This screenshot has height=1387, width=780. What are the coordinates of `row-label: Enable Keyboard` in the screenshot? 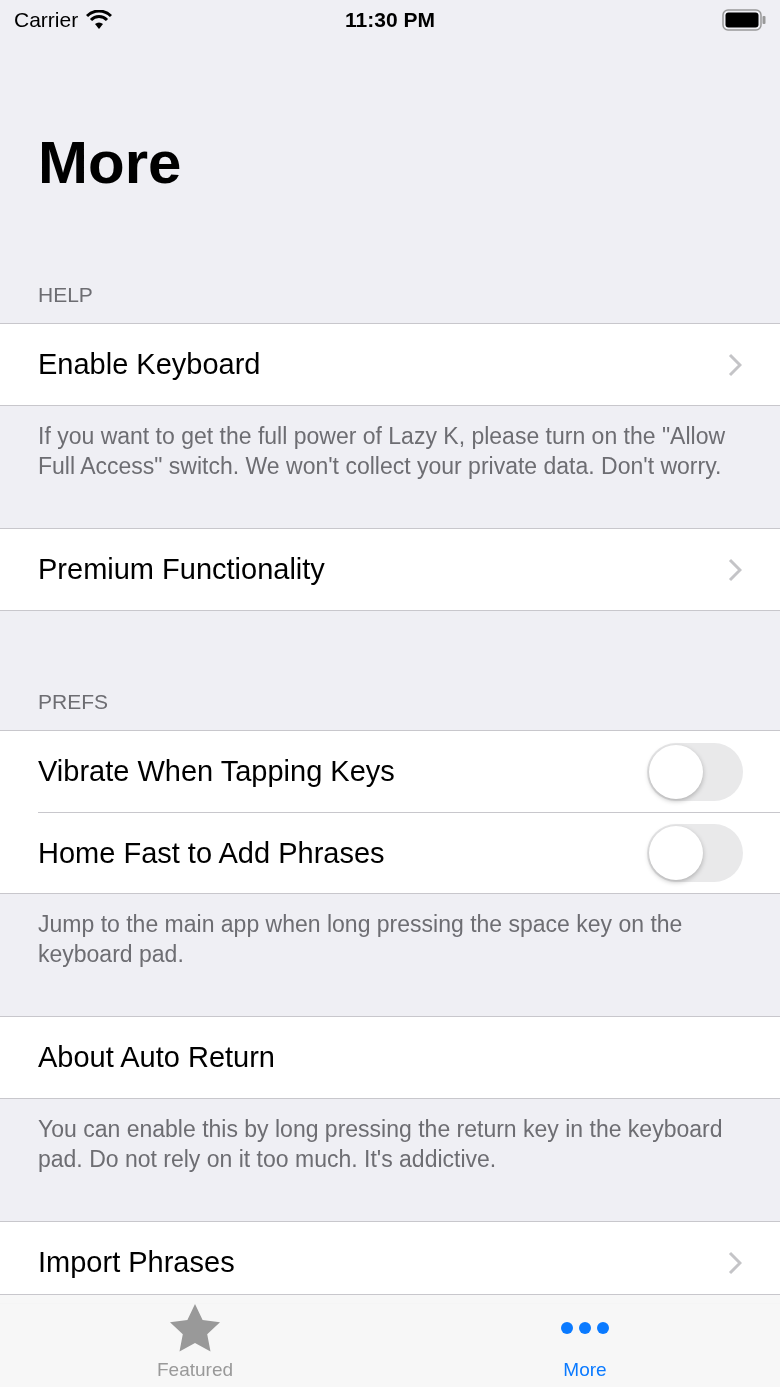 It's located at (149, 364).